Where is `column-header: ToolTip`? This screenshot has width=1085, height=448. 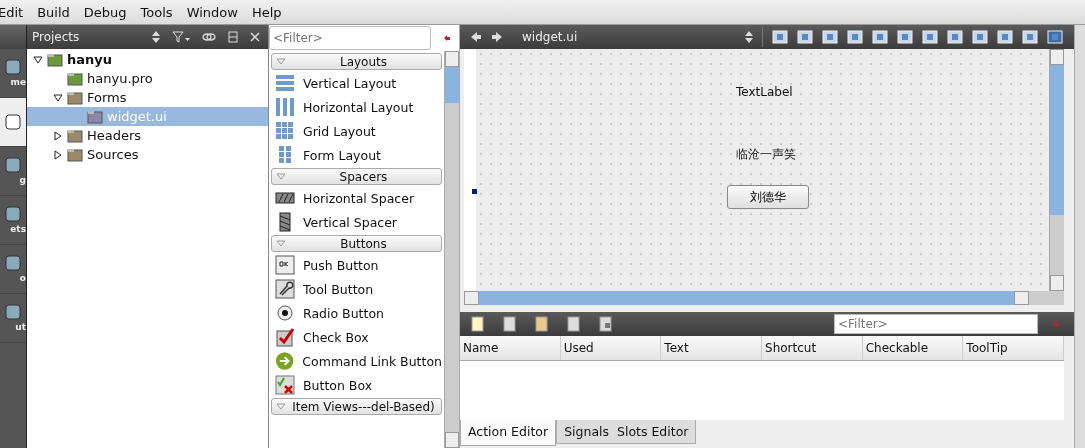 column-header: ToolTip is located at coordinates (1014, 348).